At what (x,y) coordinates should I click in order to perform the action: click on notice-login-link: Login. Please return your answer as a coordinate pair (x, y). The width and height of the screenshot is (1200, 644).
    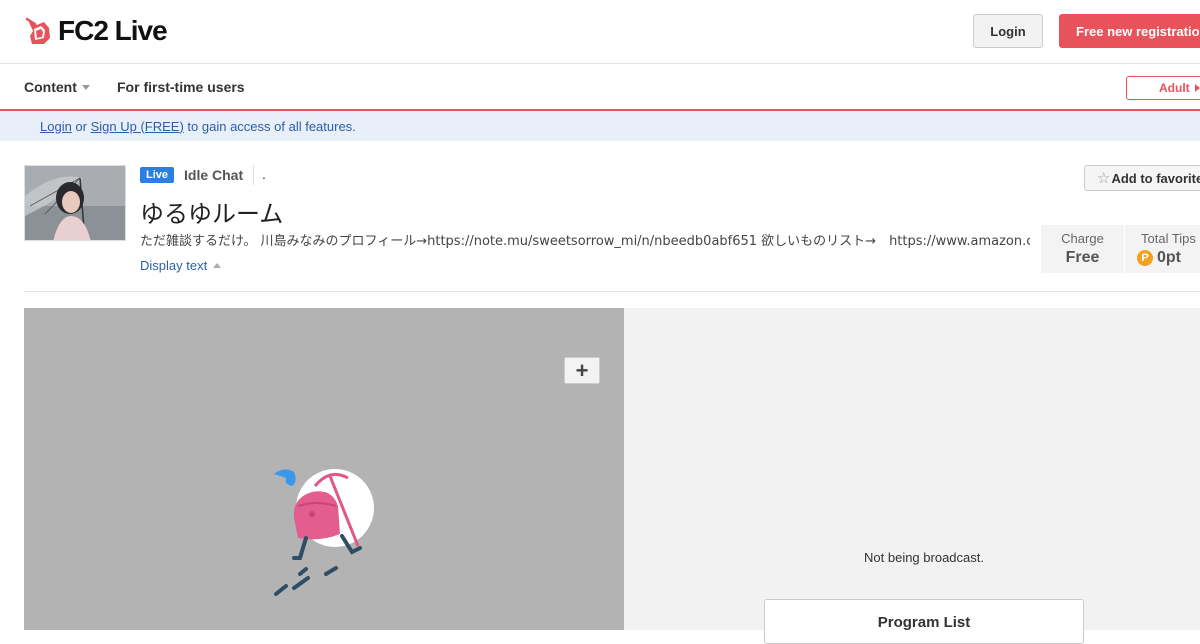
    Looking at the image, I should click on (56, 126).